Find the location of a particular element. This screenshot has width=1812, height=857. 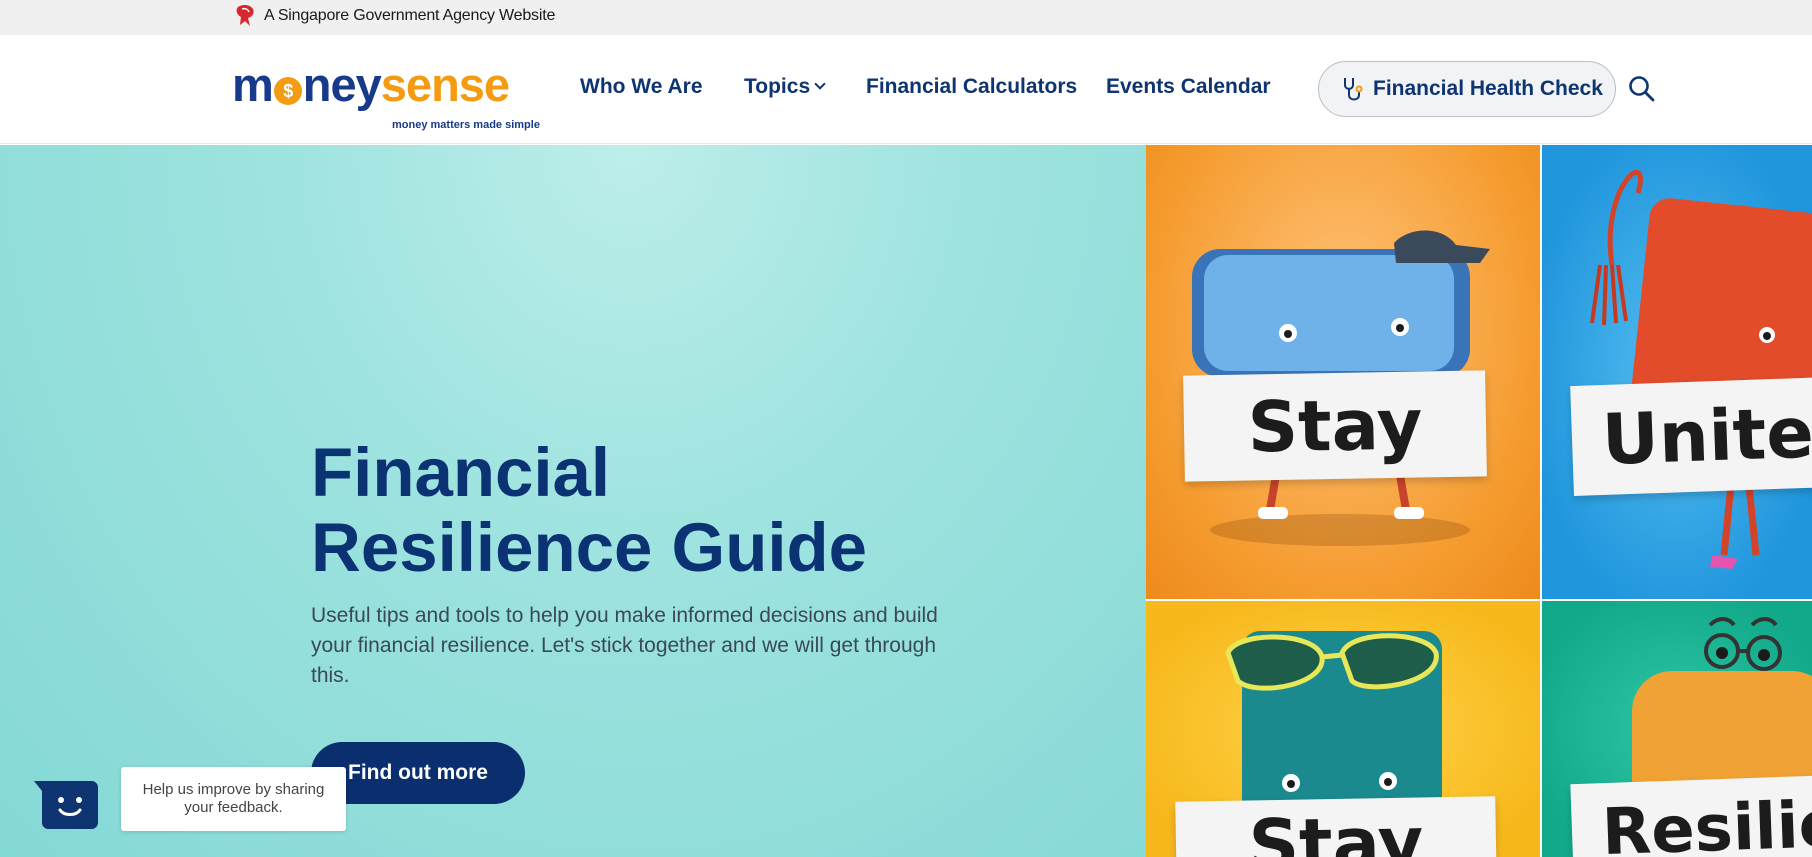

chatbot-face-icon is located at coordinates (66, 805).